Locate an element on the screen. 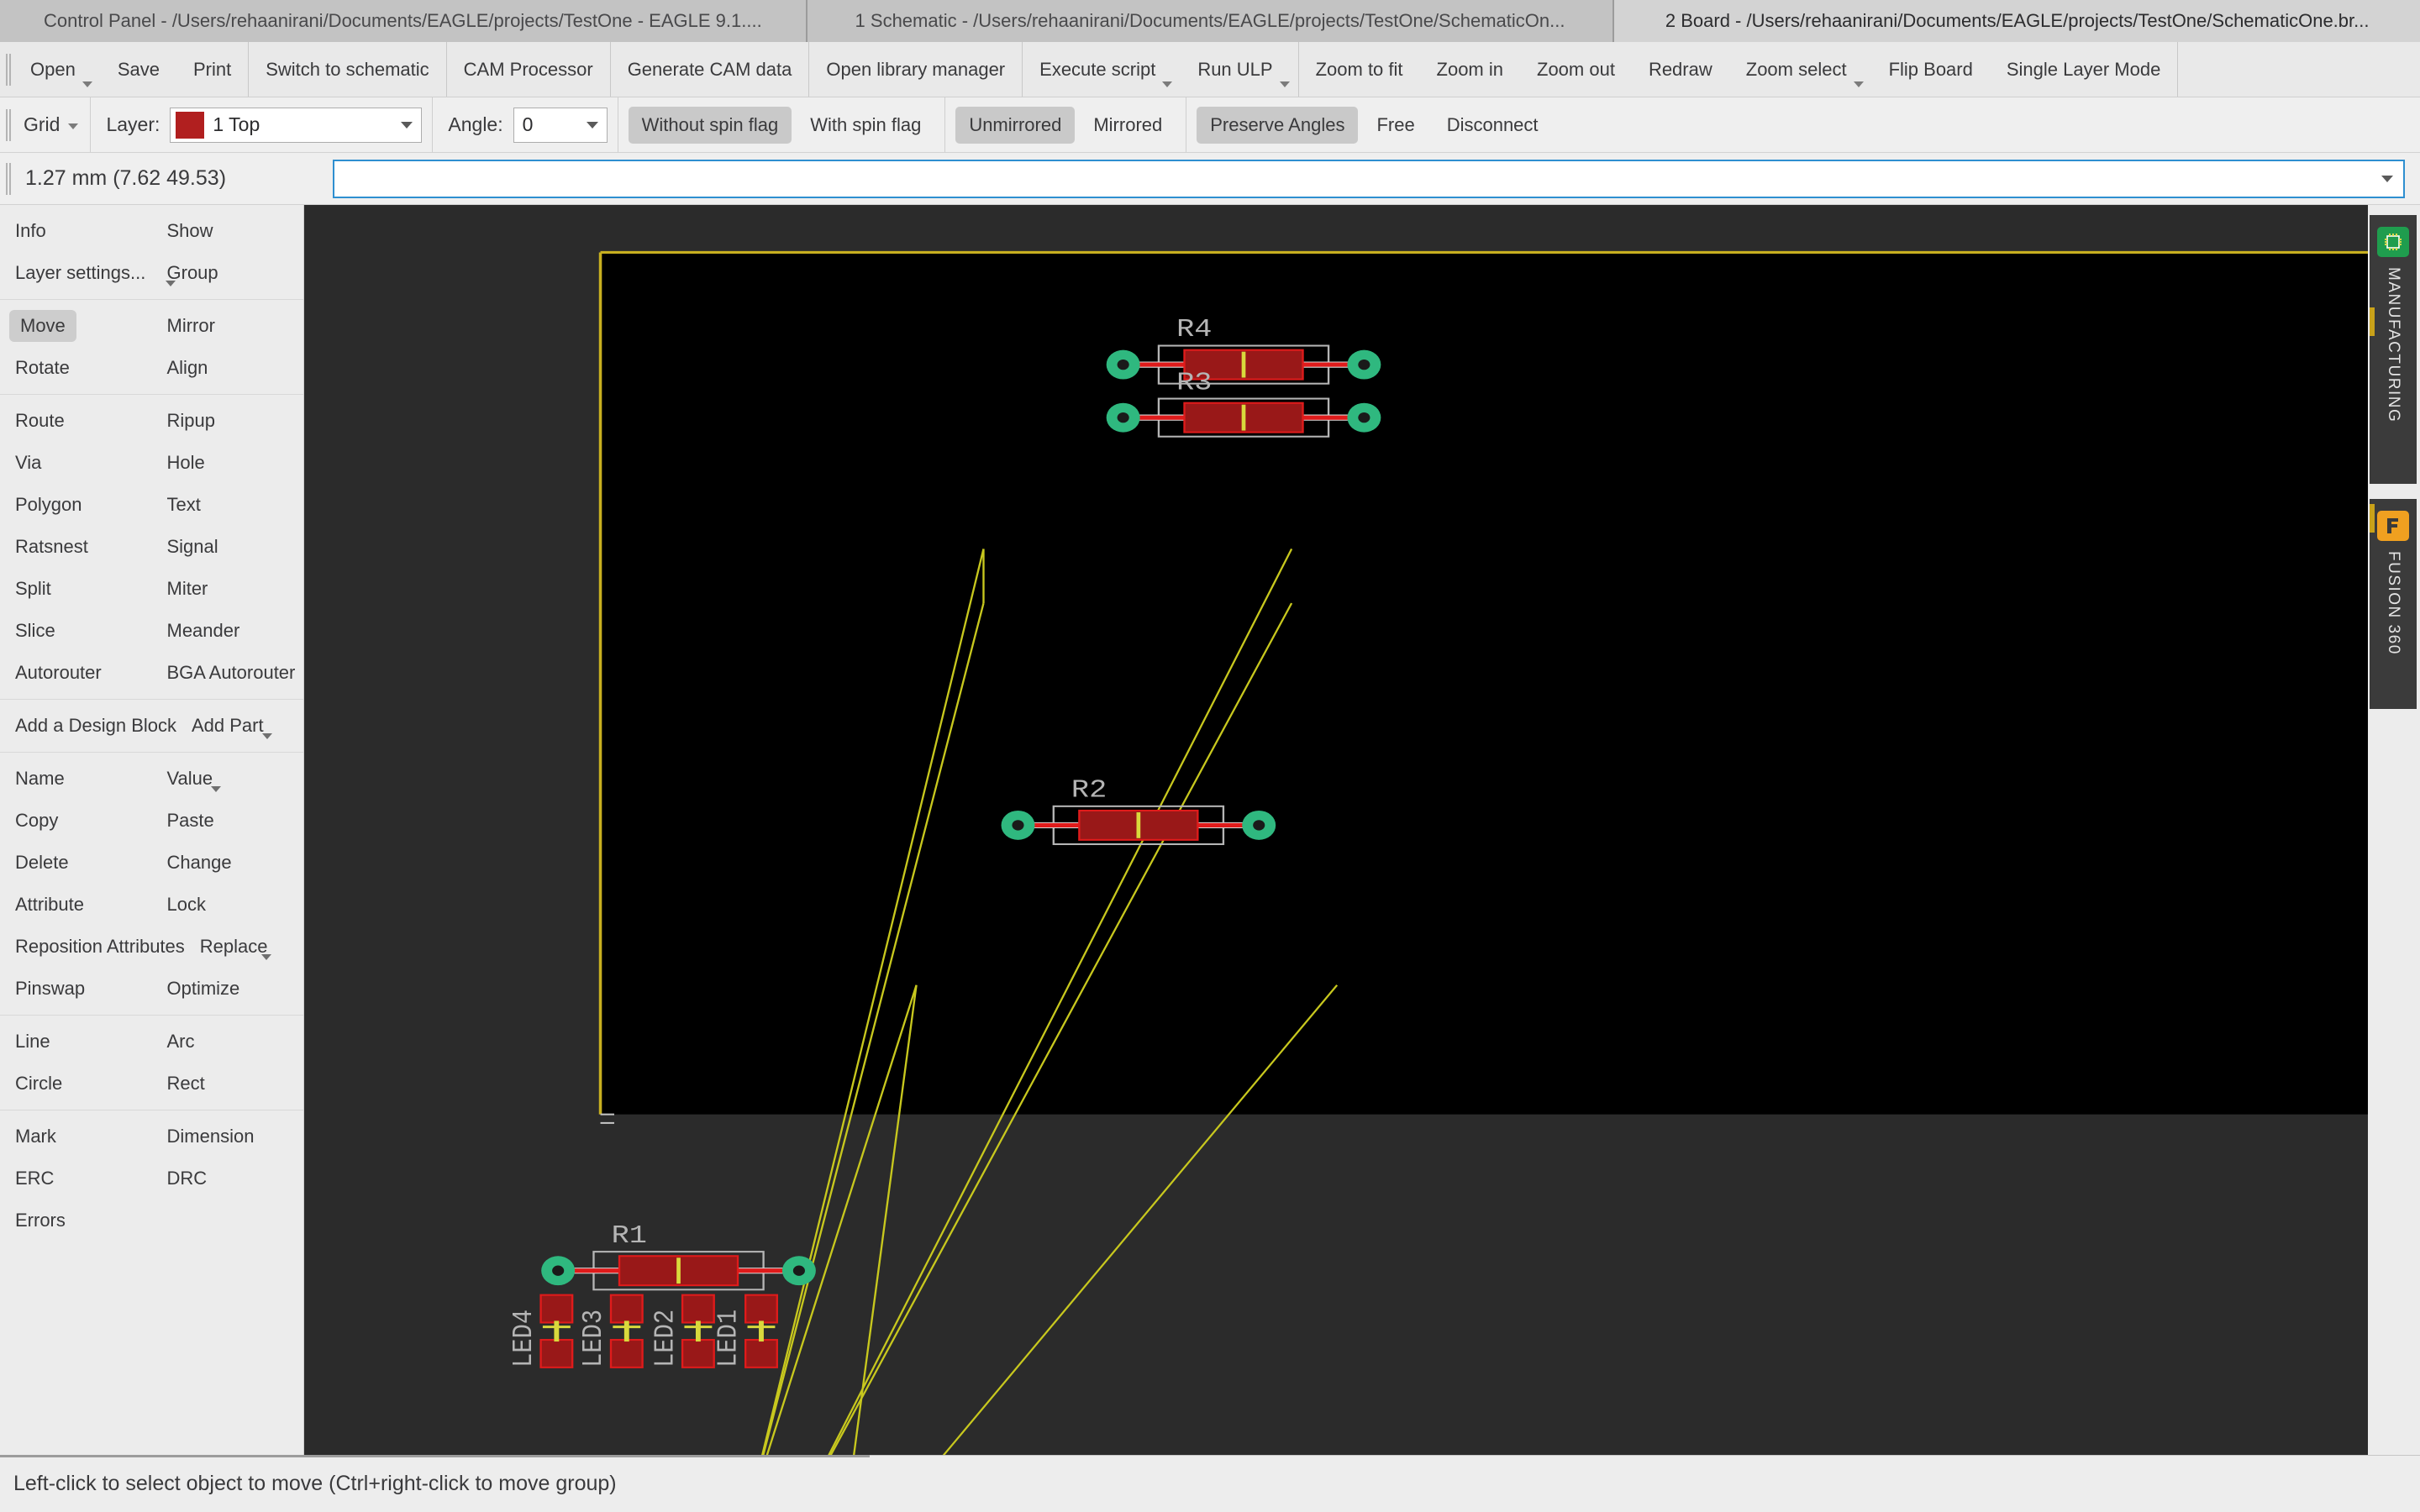 The height and width of the screenshot is (1512, 2420). toolbar-button-open-library-manager: Open library manager is located at coordinates (915, 69).